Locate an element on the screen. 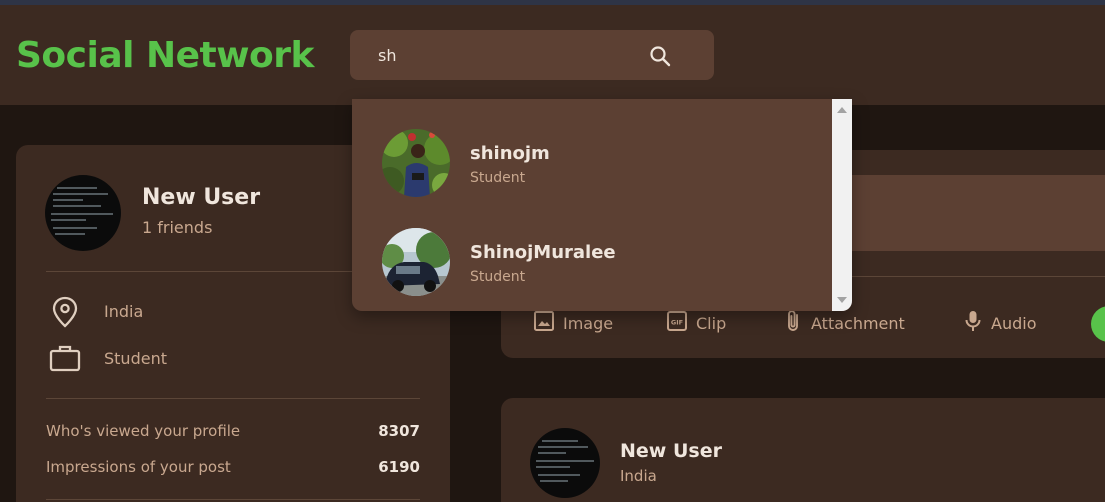 This screenshot has height=502, width=1105. attachment-action-label: Attachment is located at coordinates (858, 323).